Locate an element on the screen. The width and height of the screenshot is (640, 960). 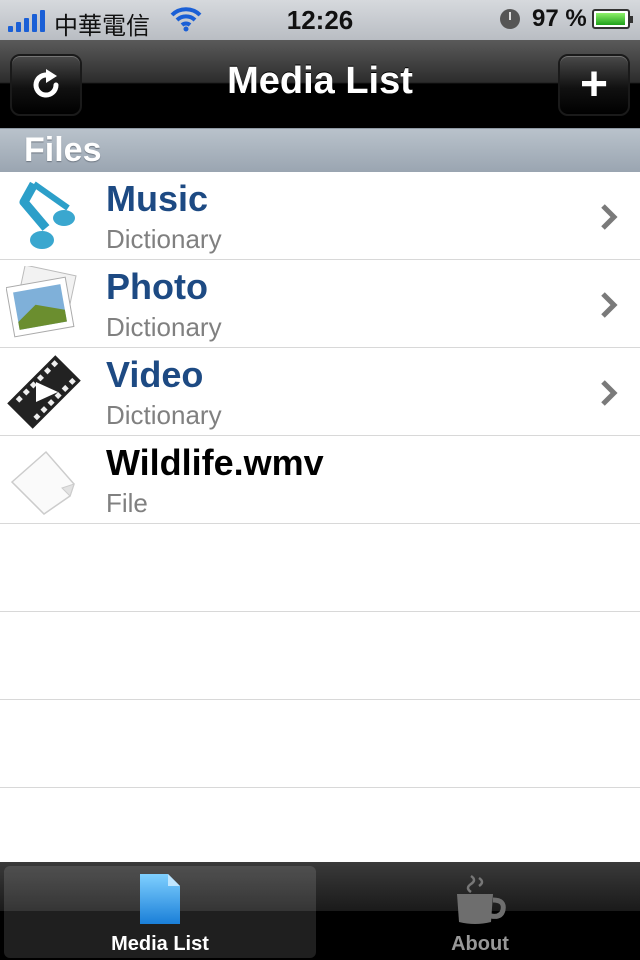
list-item-video: Video Dictionary is located at coordinates (320, 392).